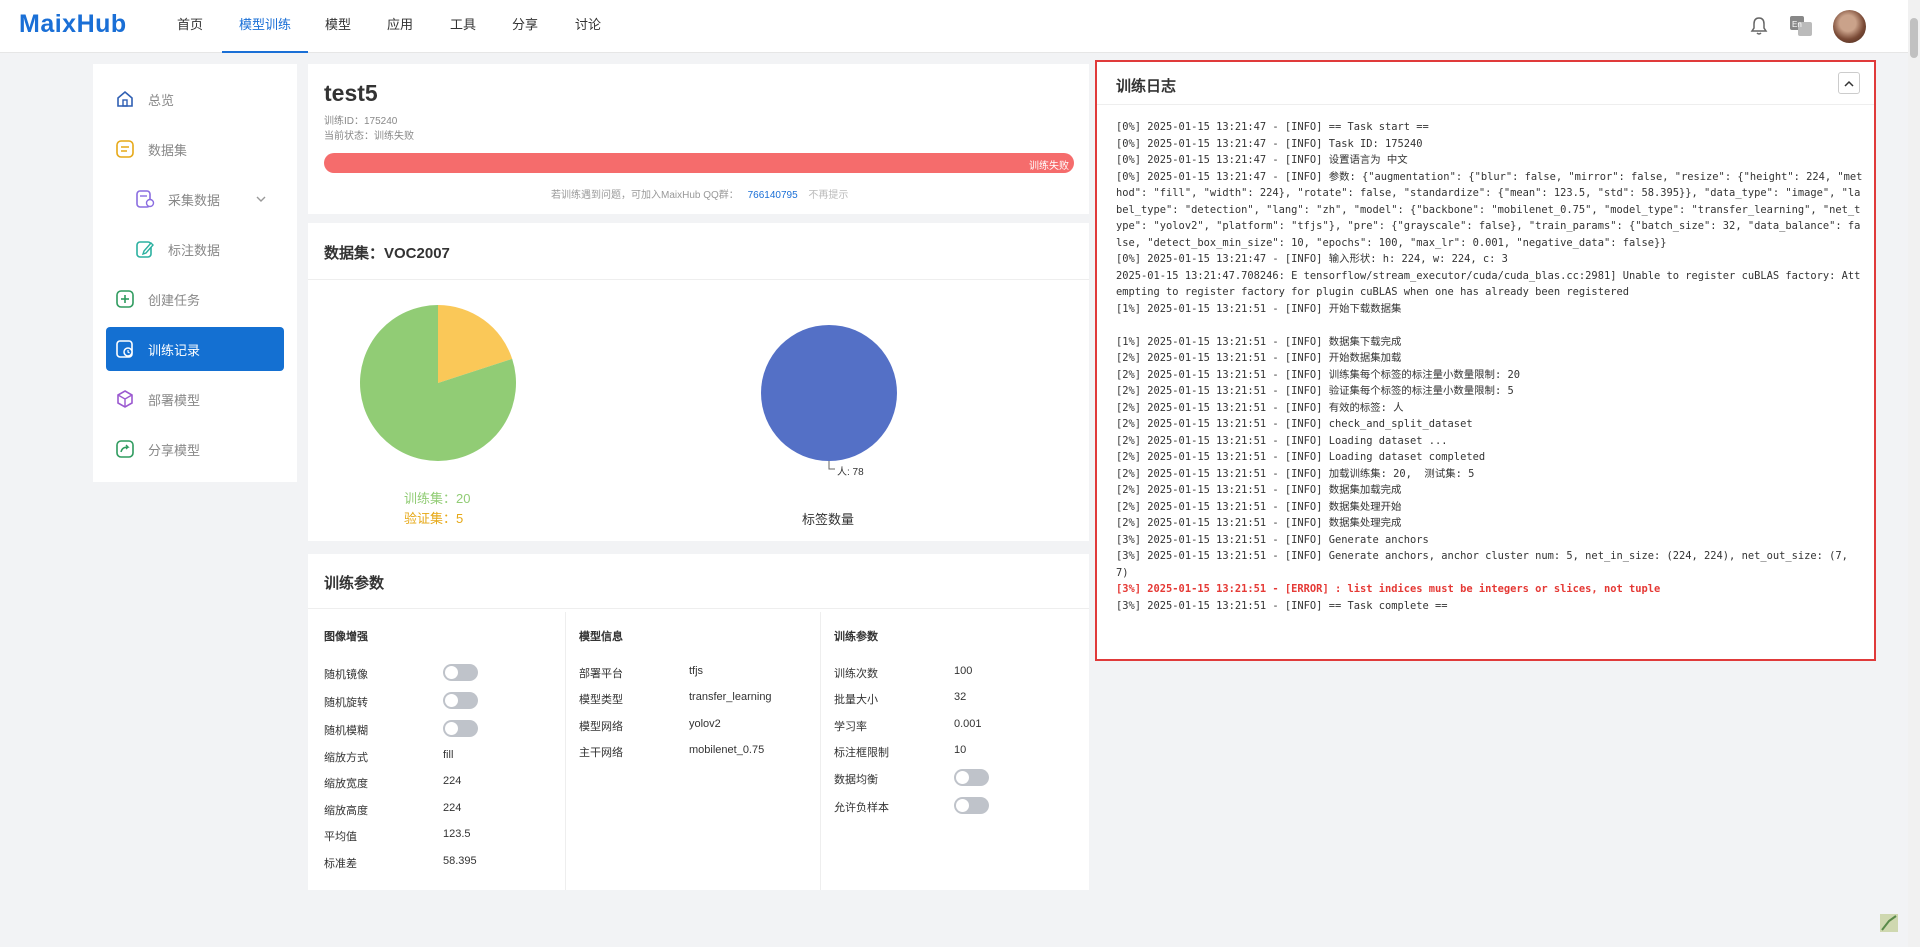  Describe the element at coordinates (125, 349) in the screenshot. I see `training-record-icon` at that location.